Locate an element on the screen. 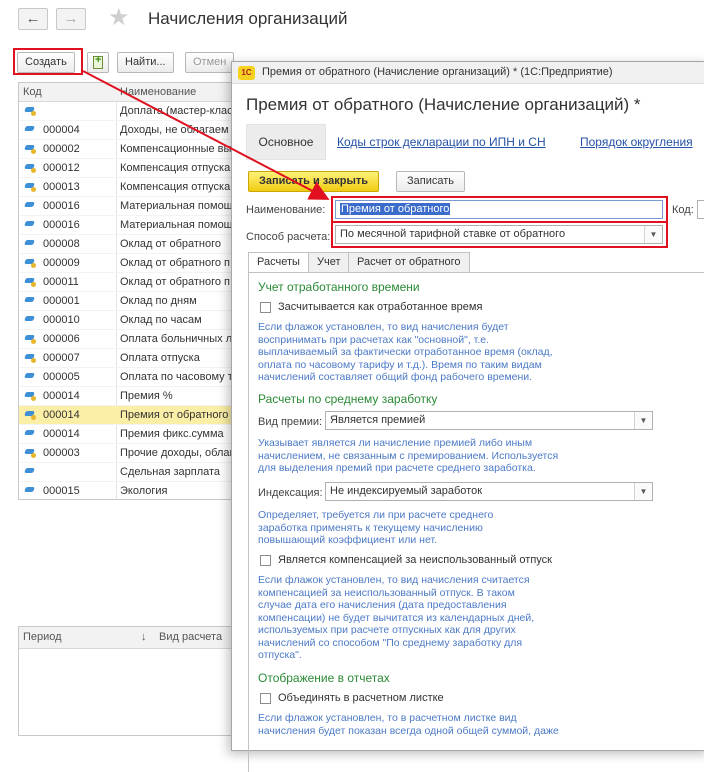 The image size is (704, 772). tab-accounting: Учет is located at coordinates (329, 262).